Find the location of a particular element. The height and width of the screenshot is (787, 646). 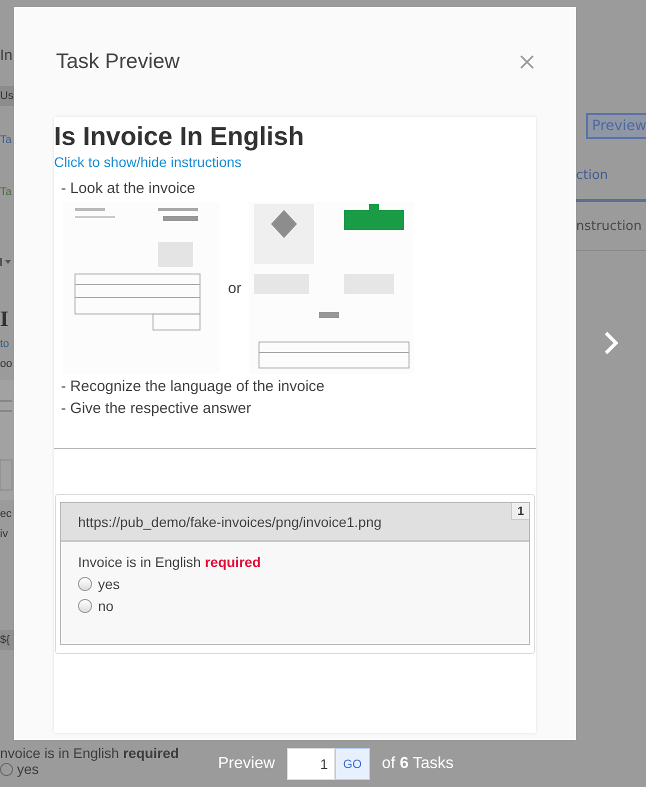

question-label: Invoice is in English required is located at coordinates (170, 562).